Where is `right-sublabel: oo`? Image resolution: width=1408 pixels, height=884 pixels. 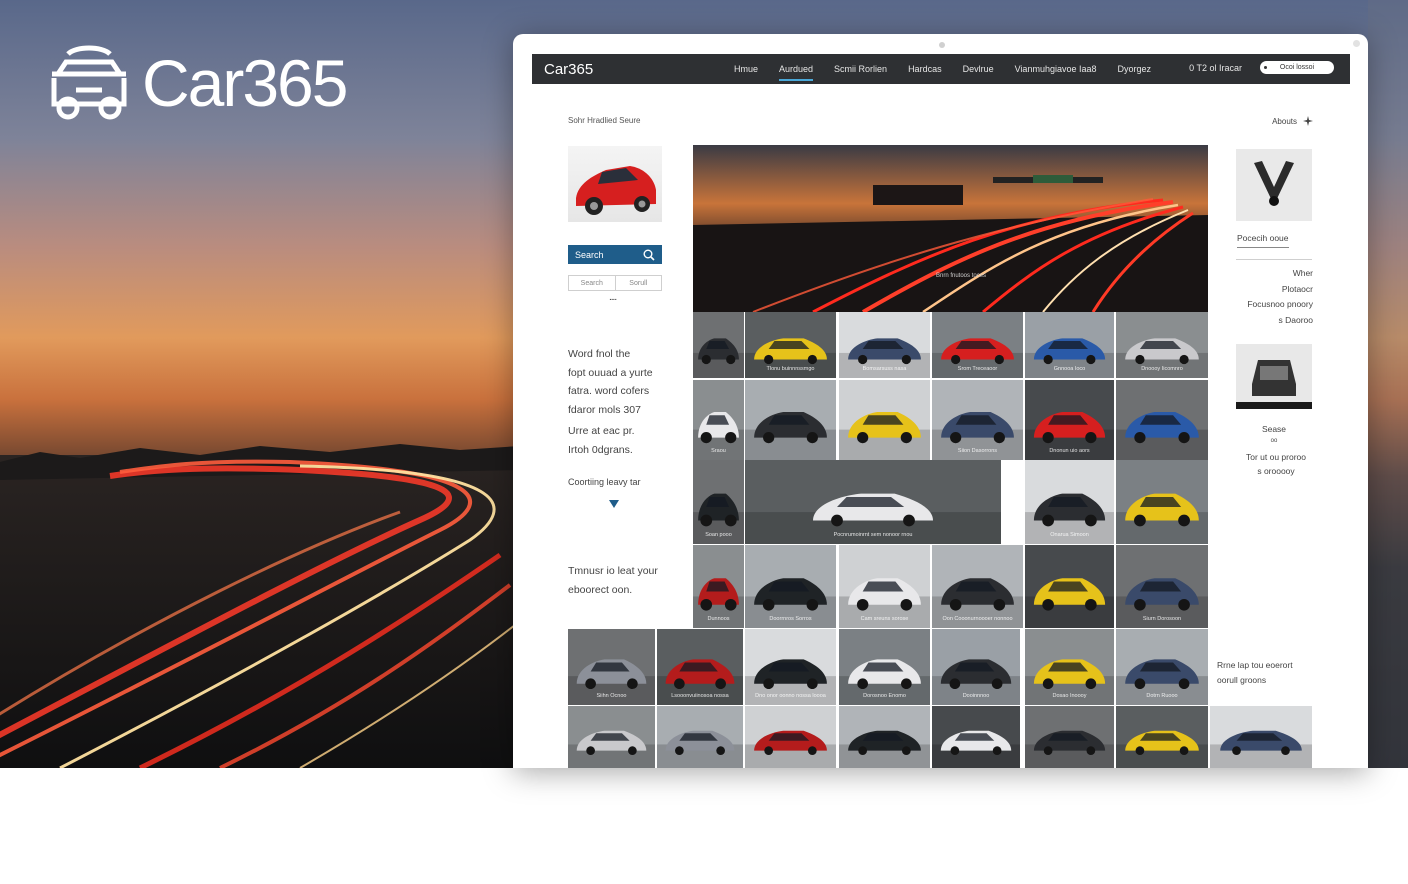
right-sublabel: oo is located at coordinates (1274, 441).